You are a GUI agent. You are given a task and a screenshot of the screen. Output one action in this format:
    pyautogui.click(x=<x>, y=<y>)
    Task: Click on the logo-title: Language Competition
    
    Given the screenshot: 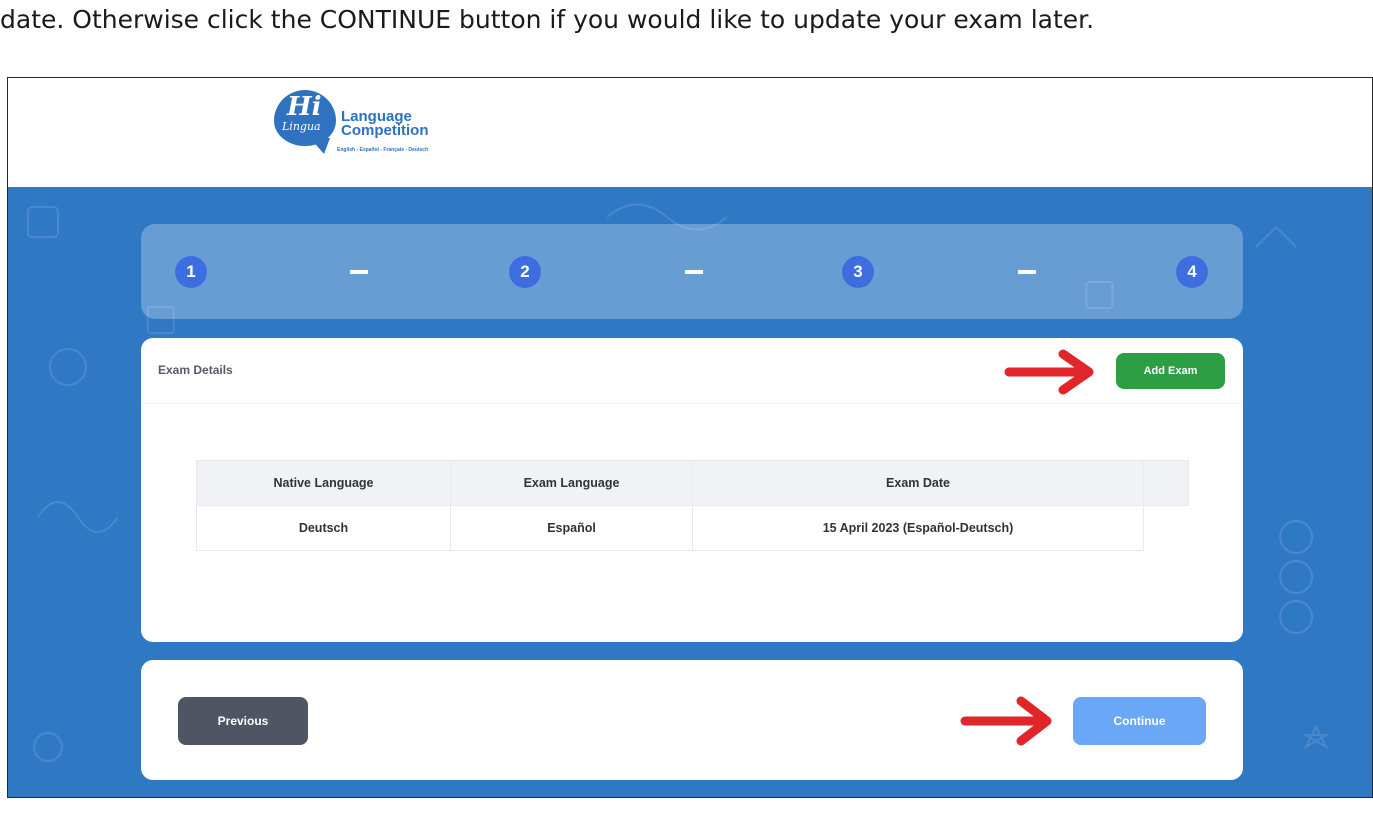 What is the action you would take?
    pyautogui.click(x=385, y=124)
    